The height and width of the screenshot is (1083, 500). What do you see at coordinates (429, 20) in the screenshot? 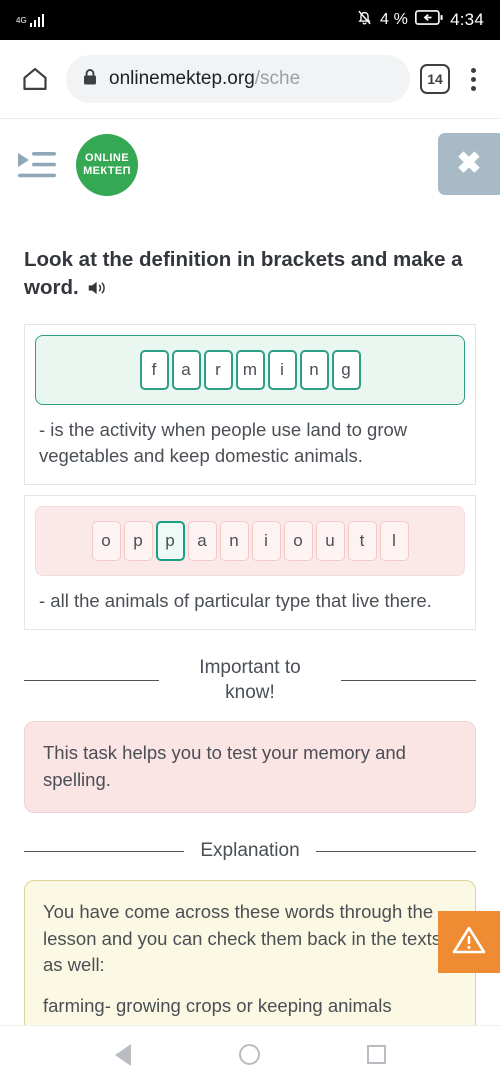
I see `battery-charging-icon` at bounding box center [429, 20].